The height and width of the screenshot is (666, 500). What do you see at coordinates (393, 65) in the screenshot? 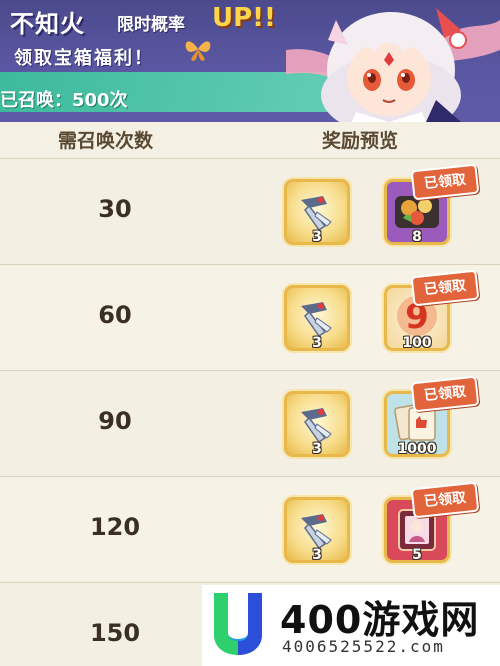
I see `character-illustration` at bounding box center [393, 65].